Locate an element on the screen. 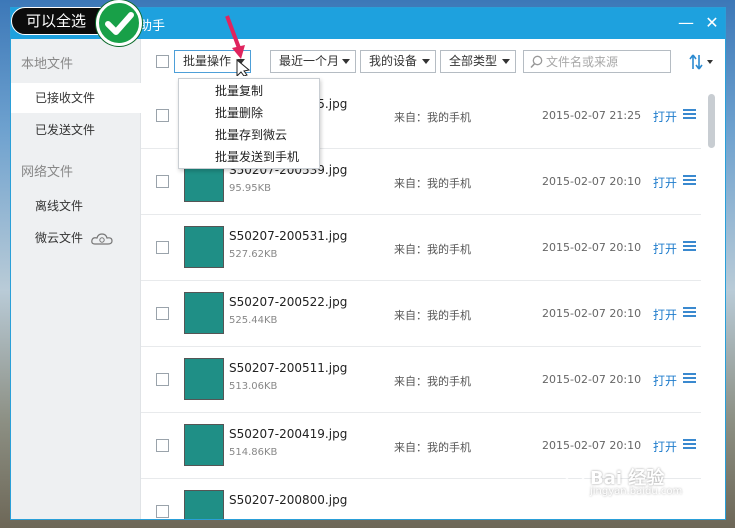 This screenshot has height=528, width=735. sidebar-group-network: 网络文件 is located at coordinates (47, 172).